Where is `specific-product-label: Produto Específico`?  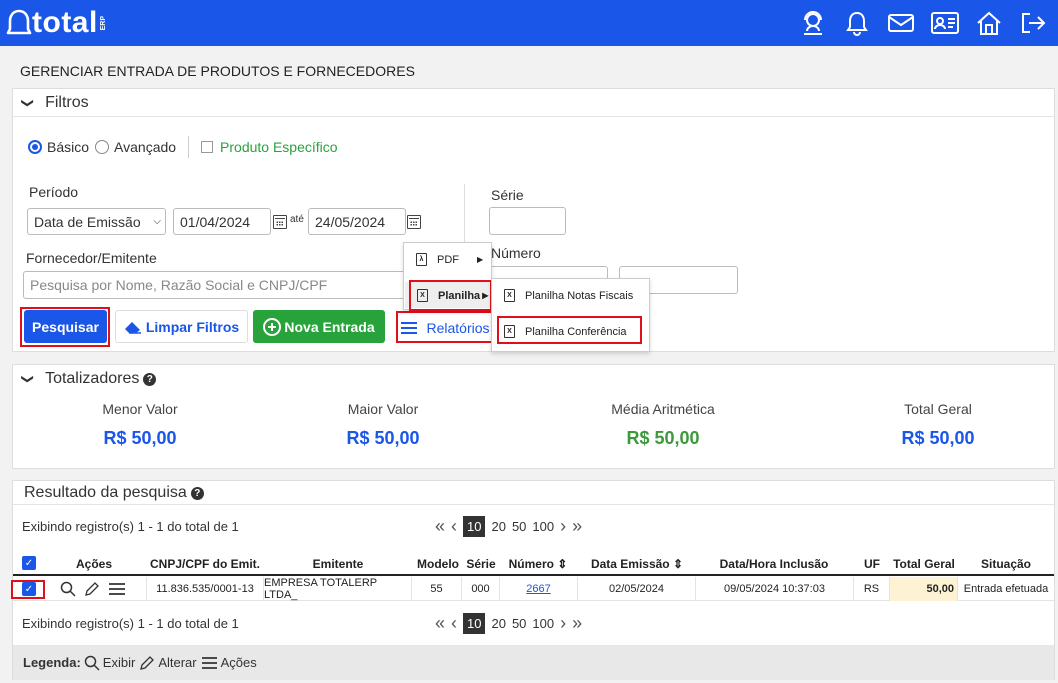
specific-product-label: Produto Específico is located at coordinates (279, 147).